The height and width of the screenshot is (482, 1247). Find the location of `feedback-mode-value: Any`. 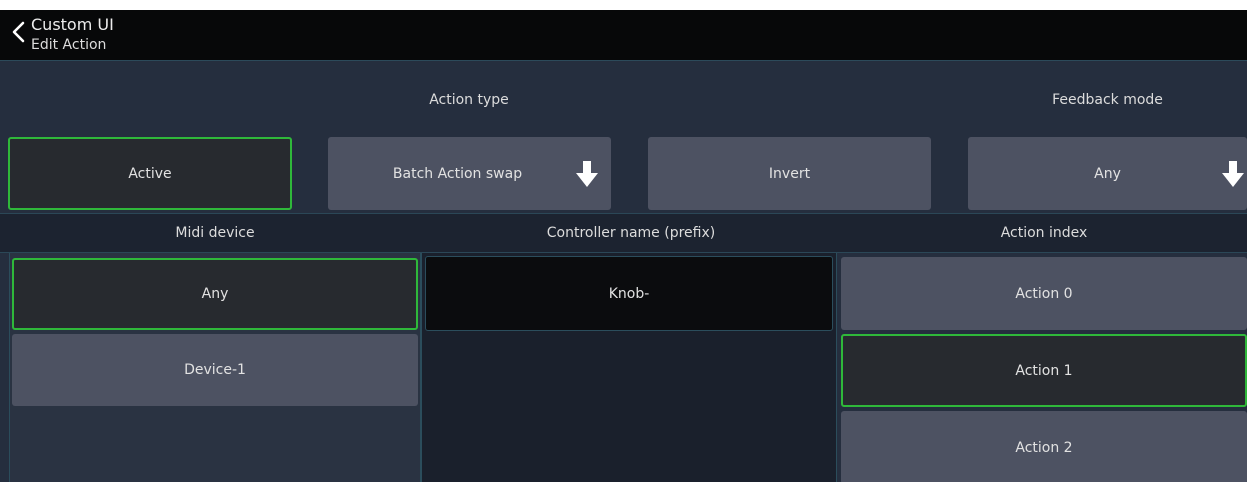

feedback-mode-value: Any is located at coordinates (1107, 173).